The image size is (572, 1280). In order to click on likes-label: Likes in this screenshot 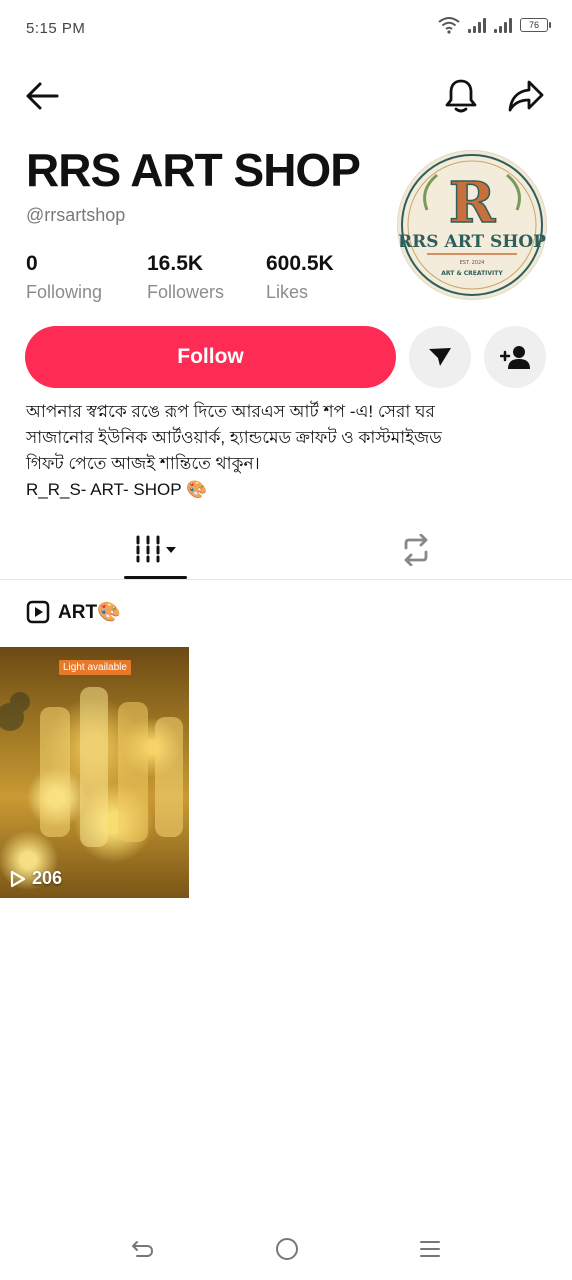, I will do `click(287, 292)`.